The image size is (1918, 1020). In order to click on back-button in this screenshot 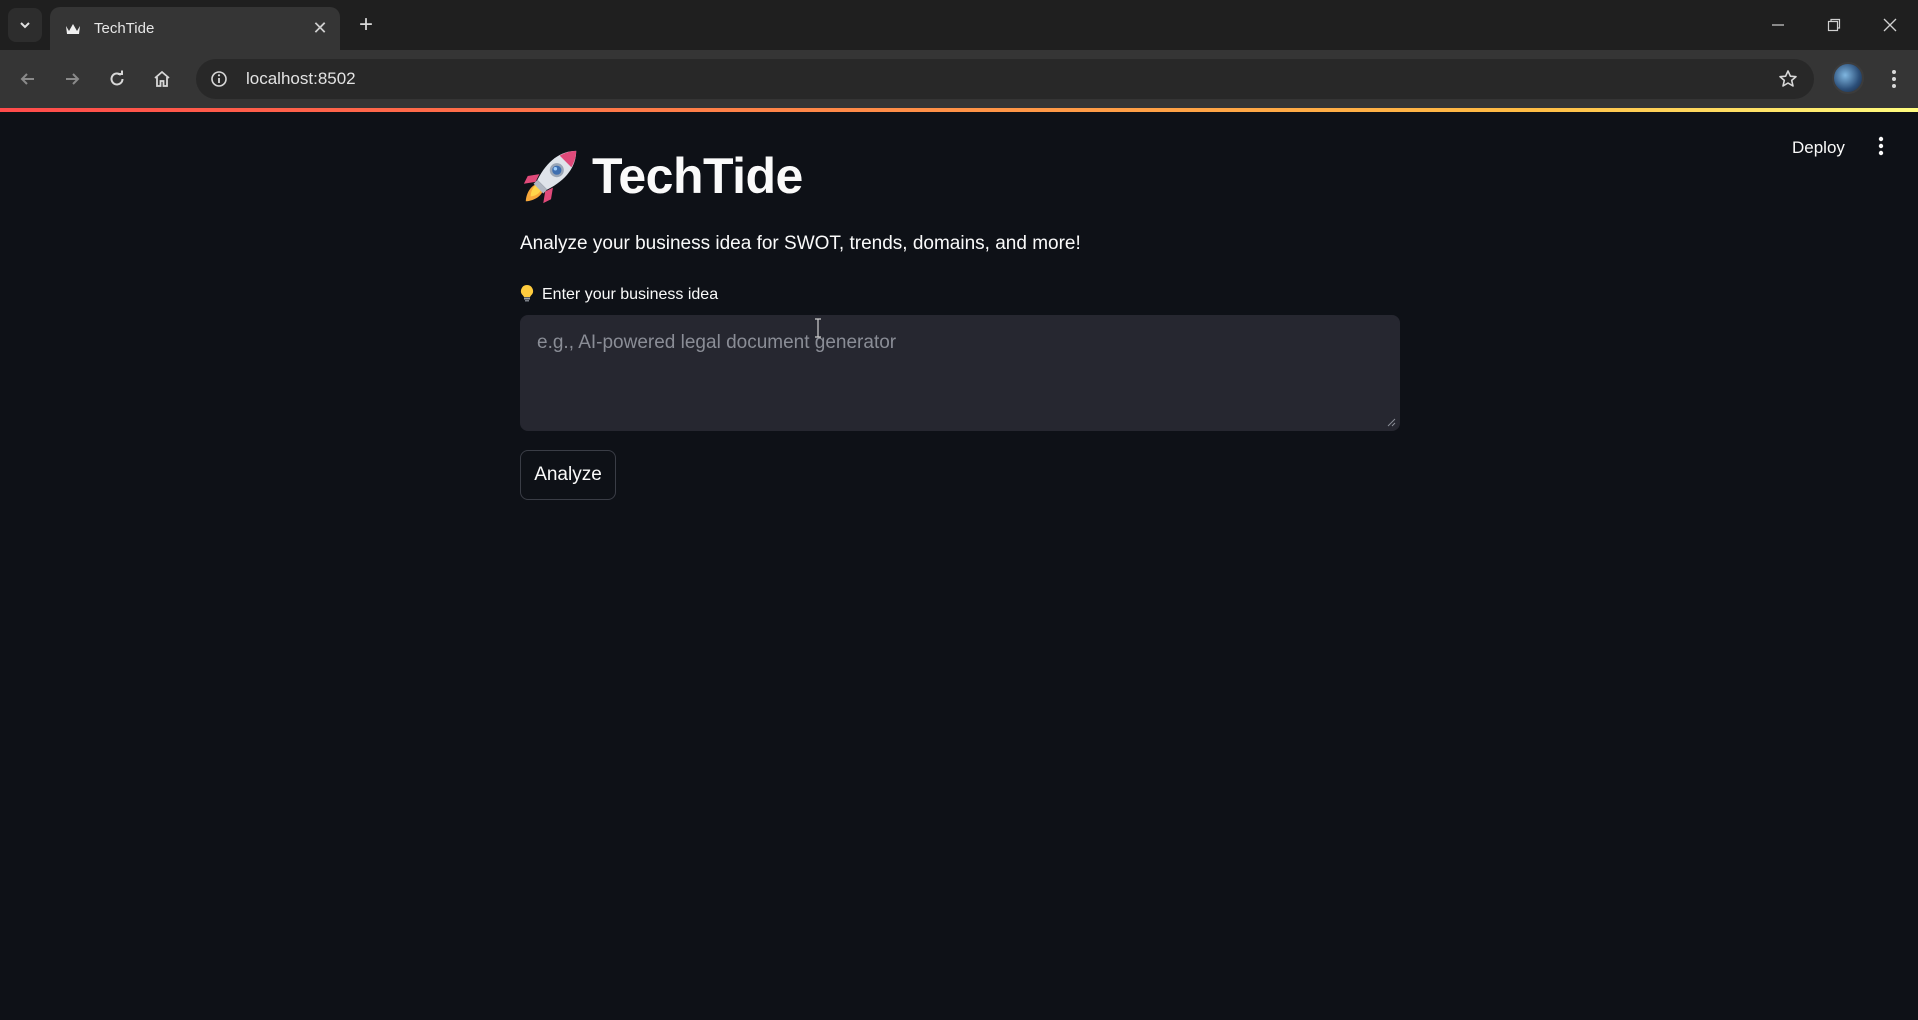, I will do `click(28, 79)`.